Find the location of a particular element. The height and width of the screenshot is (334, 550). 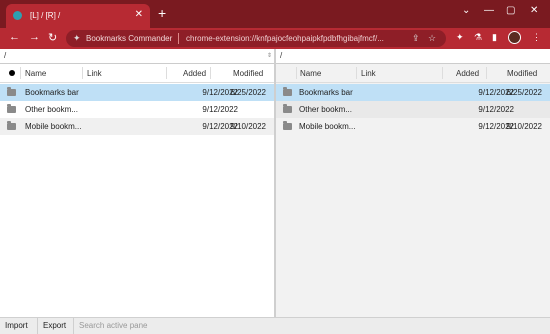

extension-puzzle-icon: ✦ is located at coordinates (77, 38).